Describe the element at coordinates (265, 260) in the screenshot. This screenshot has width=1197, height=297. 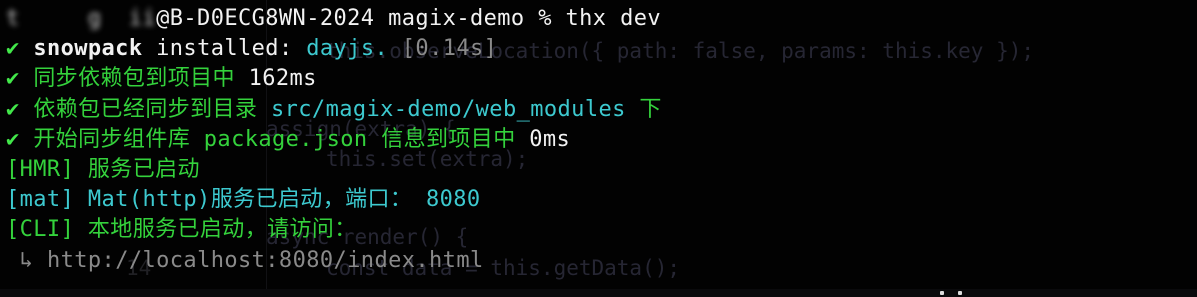
I see `local-url-link: http://localhost:8080/index.html` at that location.